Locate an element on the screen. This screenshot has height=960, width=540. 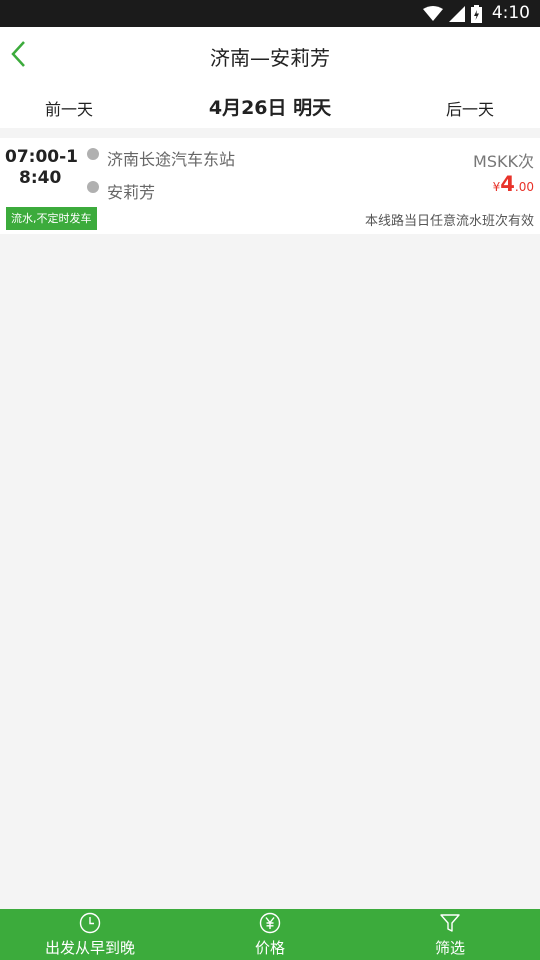
trip-price: ¥4.00 is located at coordinates (513, 184).